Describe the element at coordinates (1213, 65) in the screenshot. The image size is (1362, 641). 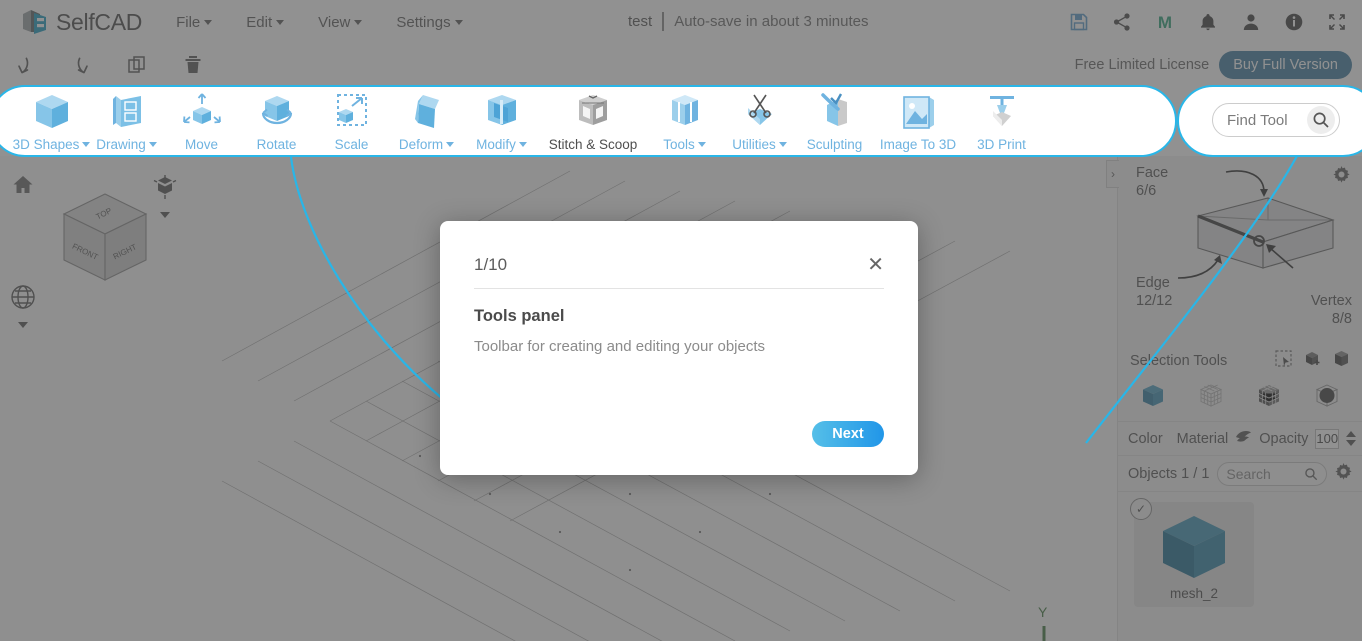
I see `license-status-area: Free Limited License Buy Full Version` at that location.